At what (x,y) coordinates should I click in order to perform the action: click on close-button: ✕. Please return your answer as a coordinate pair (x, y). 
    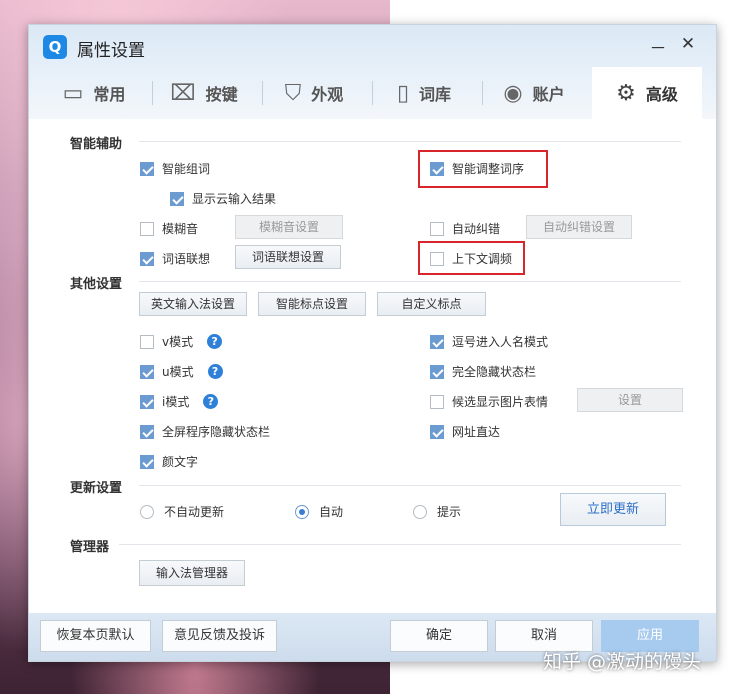
    Looking at the image, I should click on (688, 44).